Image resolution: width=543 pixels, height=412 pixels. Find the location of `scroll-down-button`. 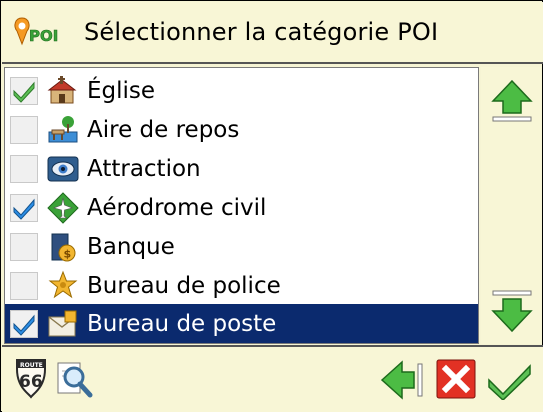

scroll-down-button is located at coordinates (512, 311).